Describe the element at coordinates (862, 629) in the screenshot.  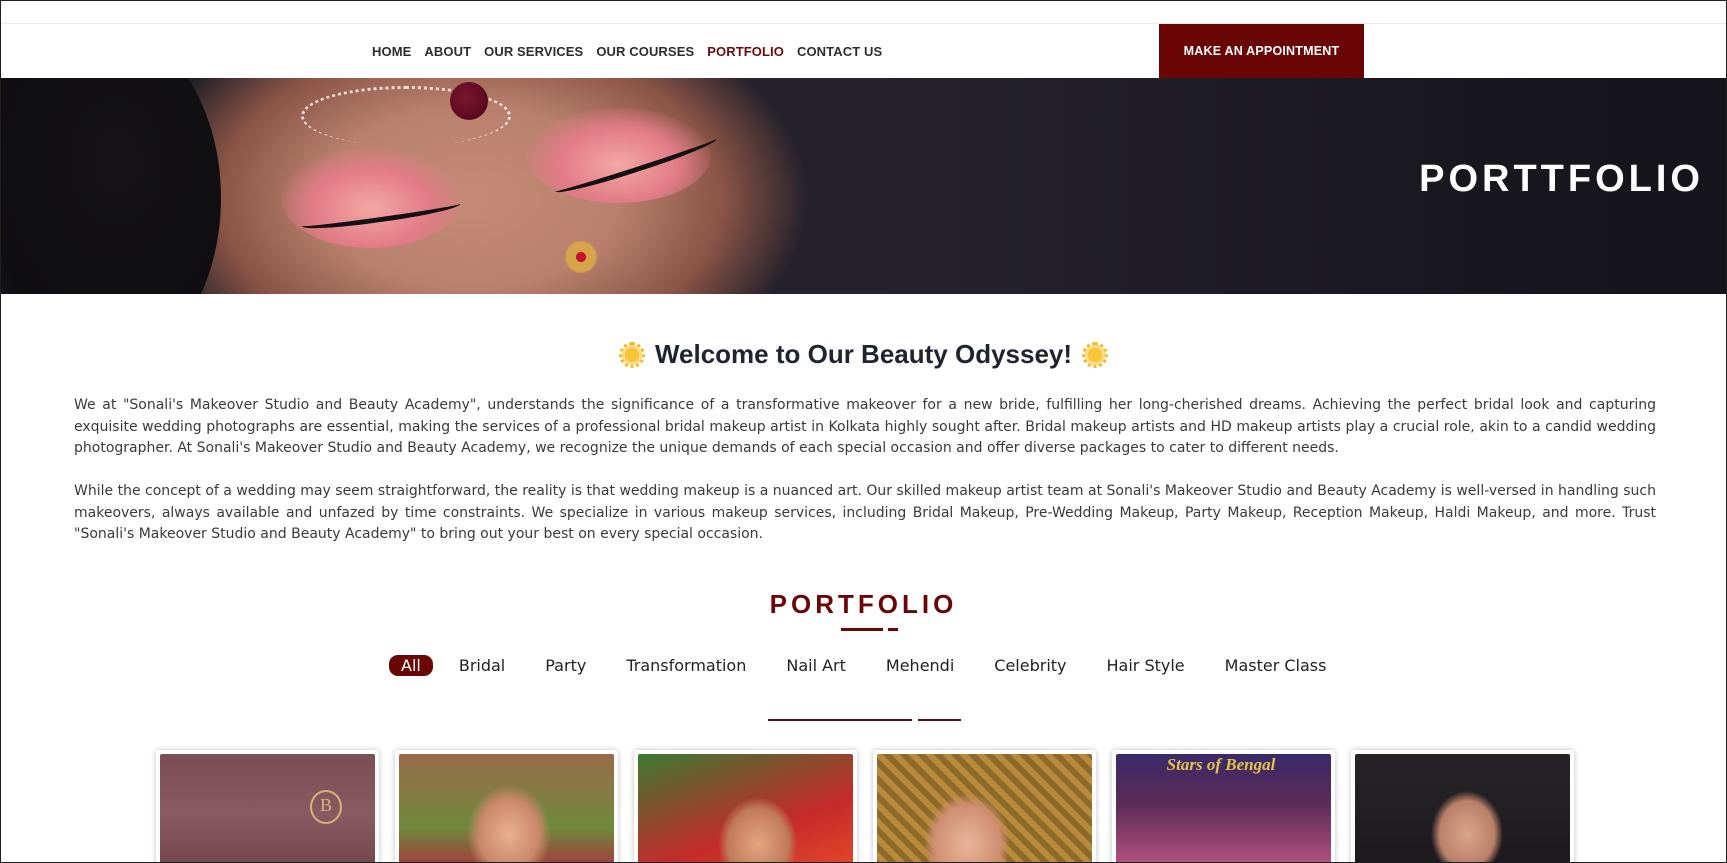
I see `portfolio-title-underline` at that location.